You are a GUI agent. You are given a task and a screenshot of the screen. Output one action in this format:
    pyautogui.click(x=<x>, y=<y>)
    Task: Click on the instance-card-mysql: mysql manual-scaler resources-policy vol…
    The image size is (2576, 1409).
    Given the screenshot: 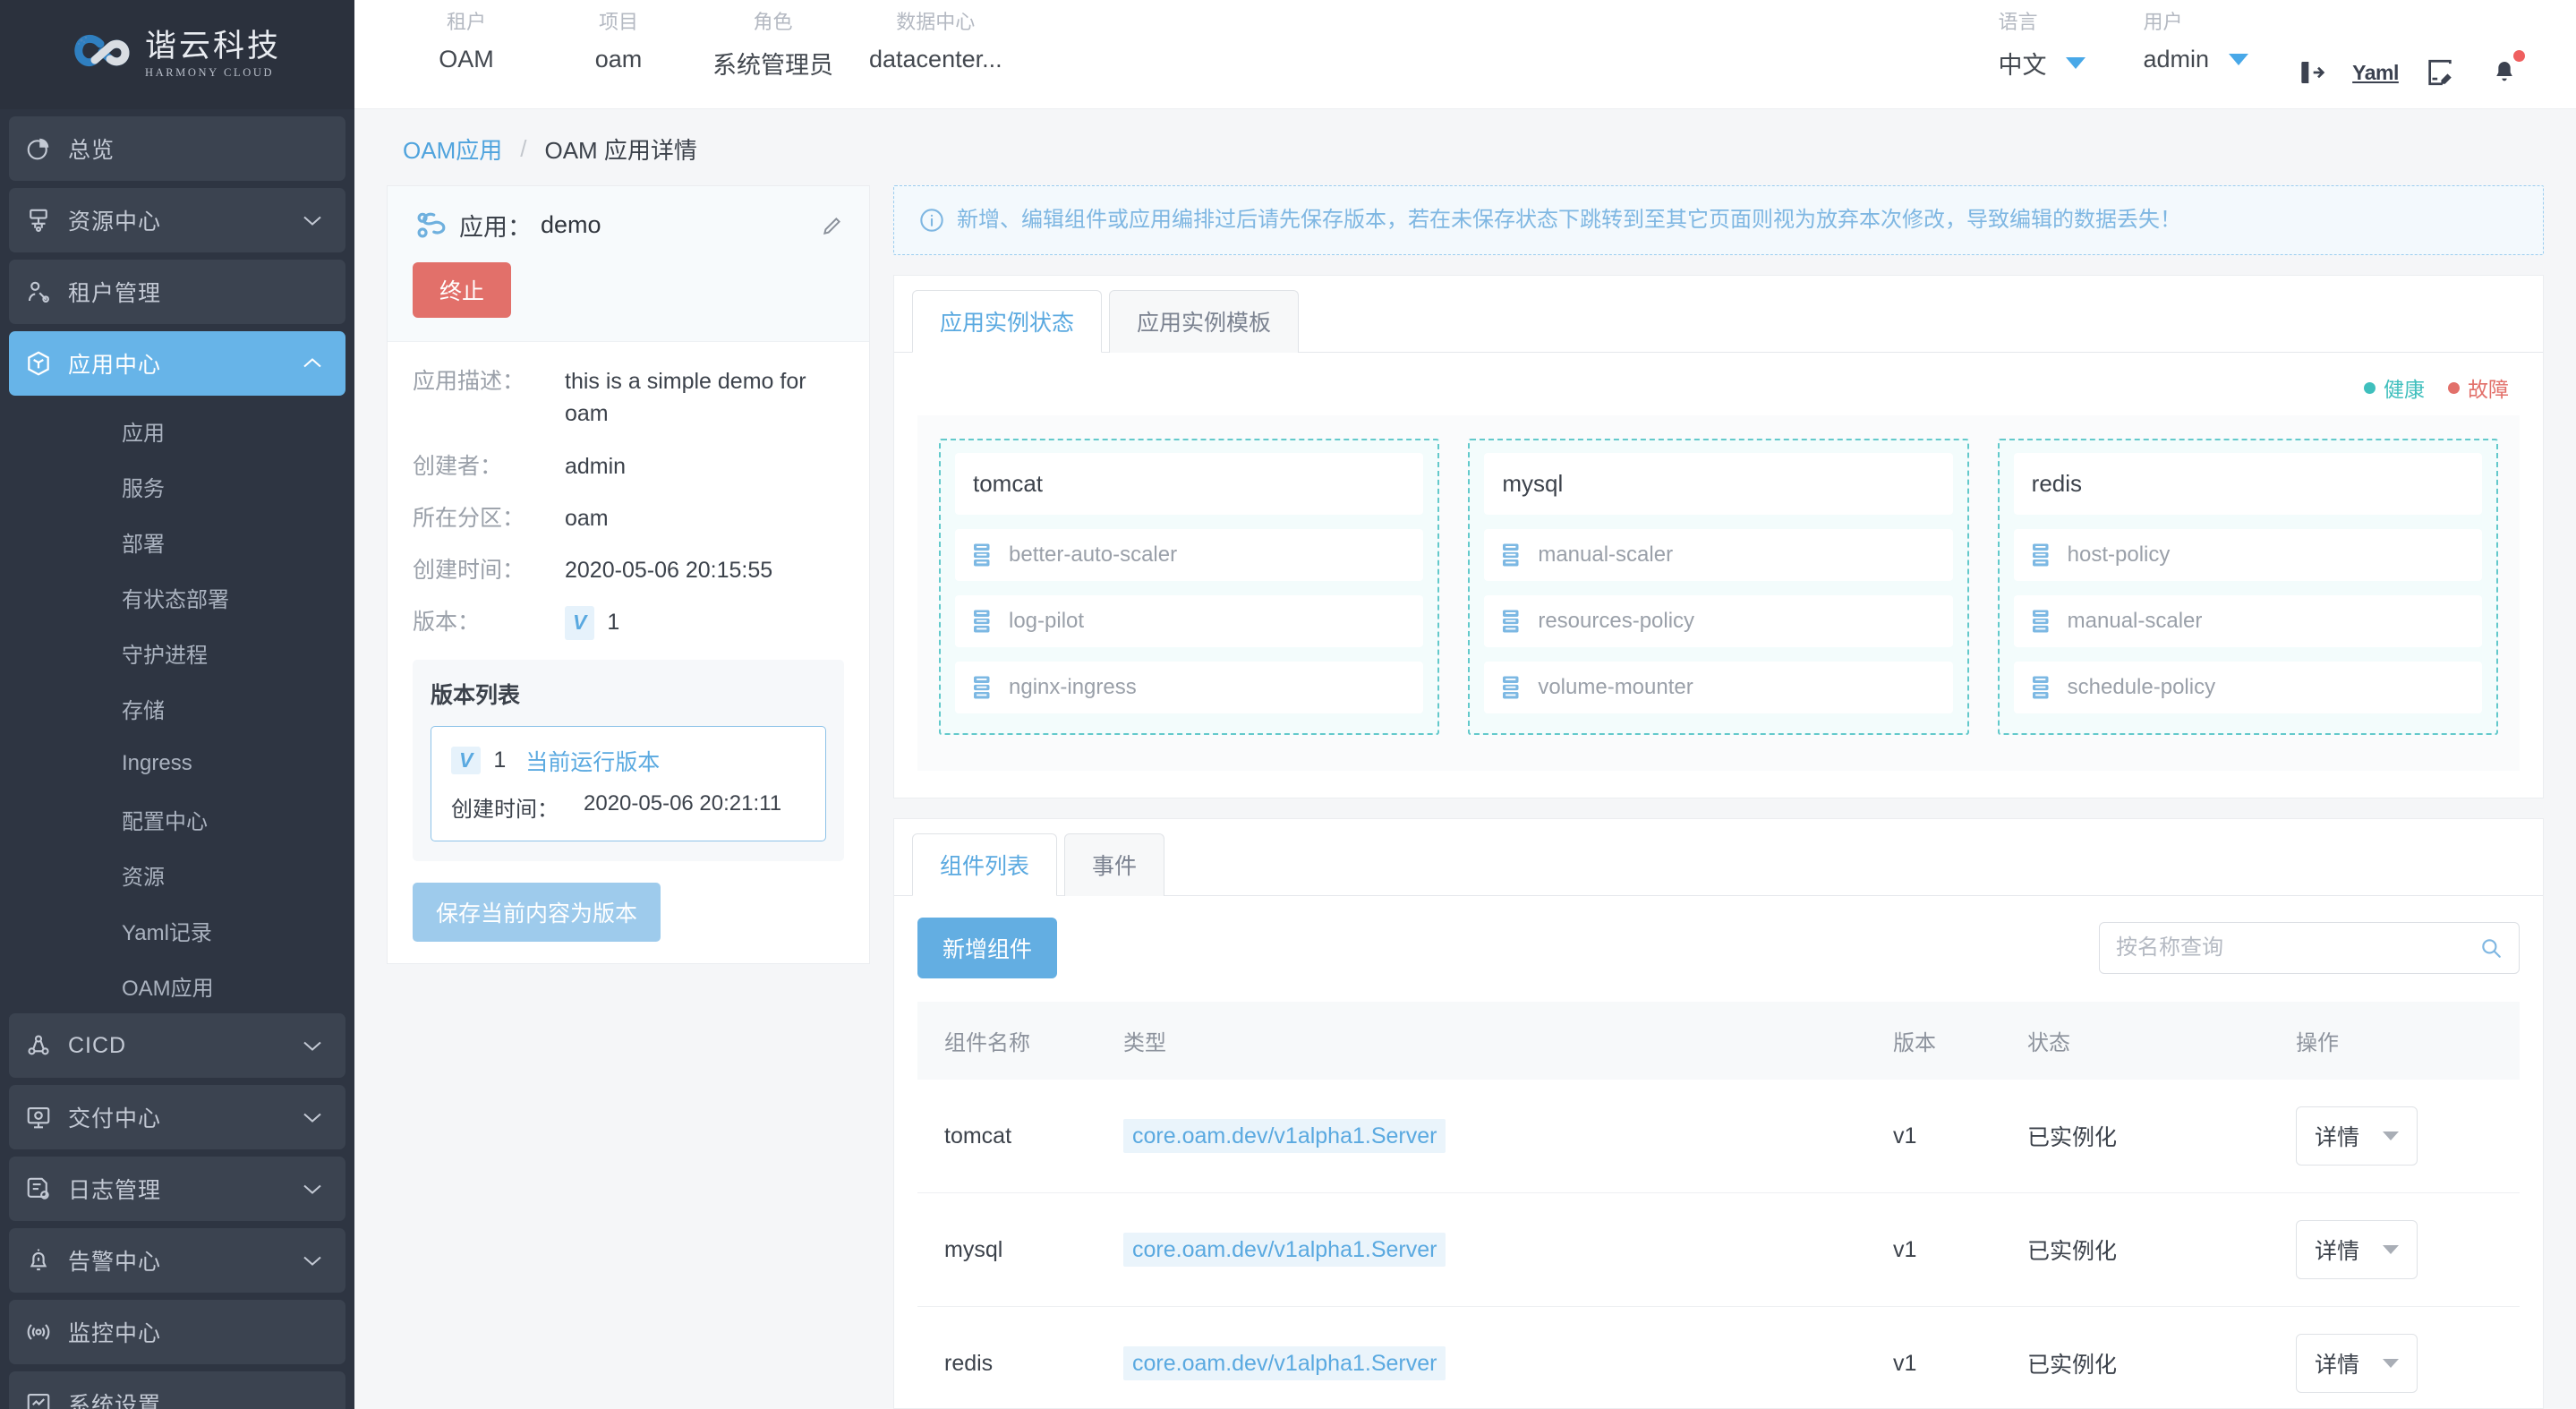 What is the action you would take?
    pyautogui.click(x=1718, y=588)
    